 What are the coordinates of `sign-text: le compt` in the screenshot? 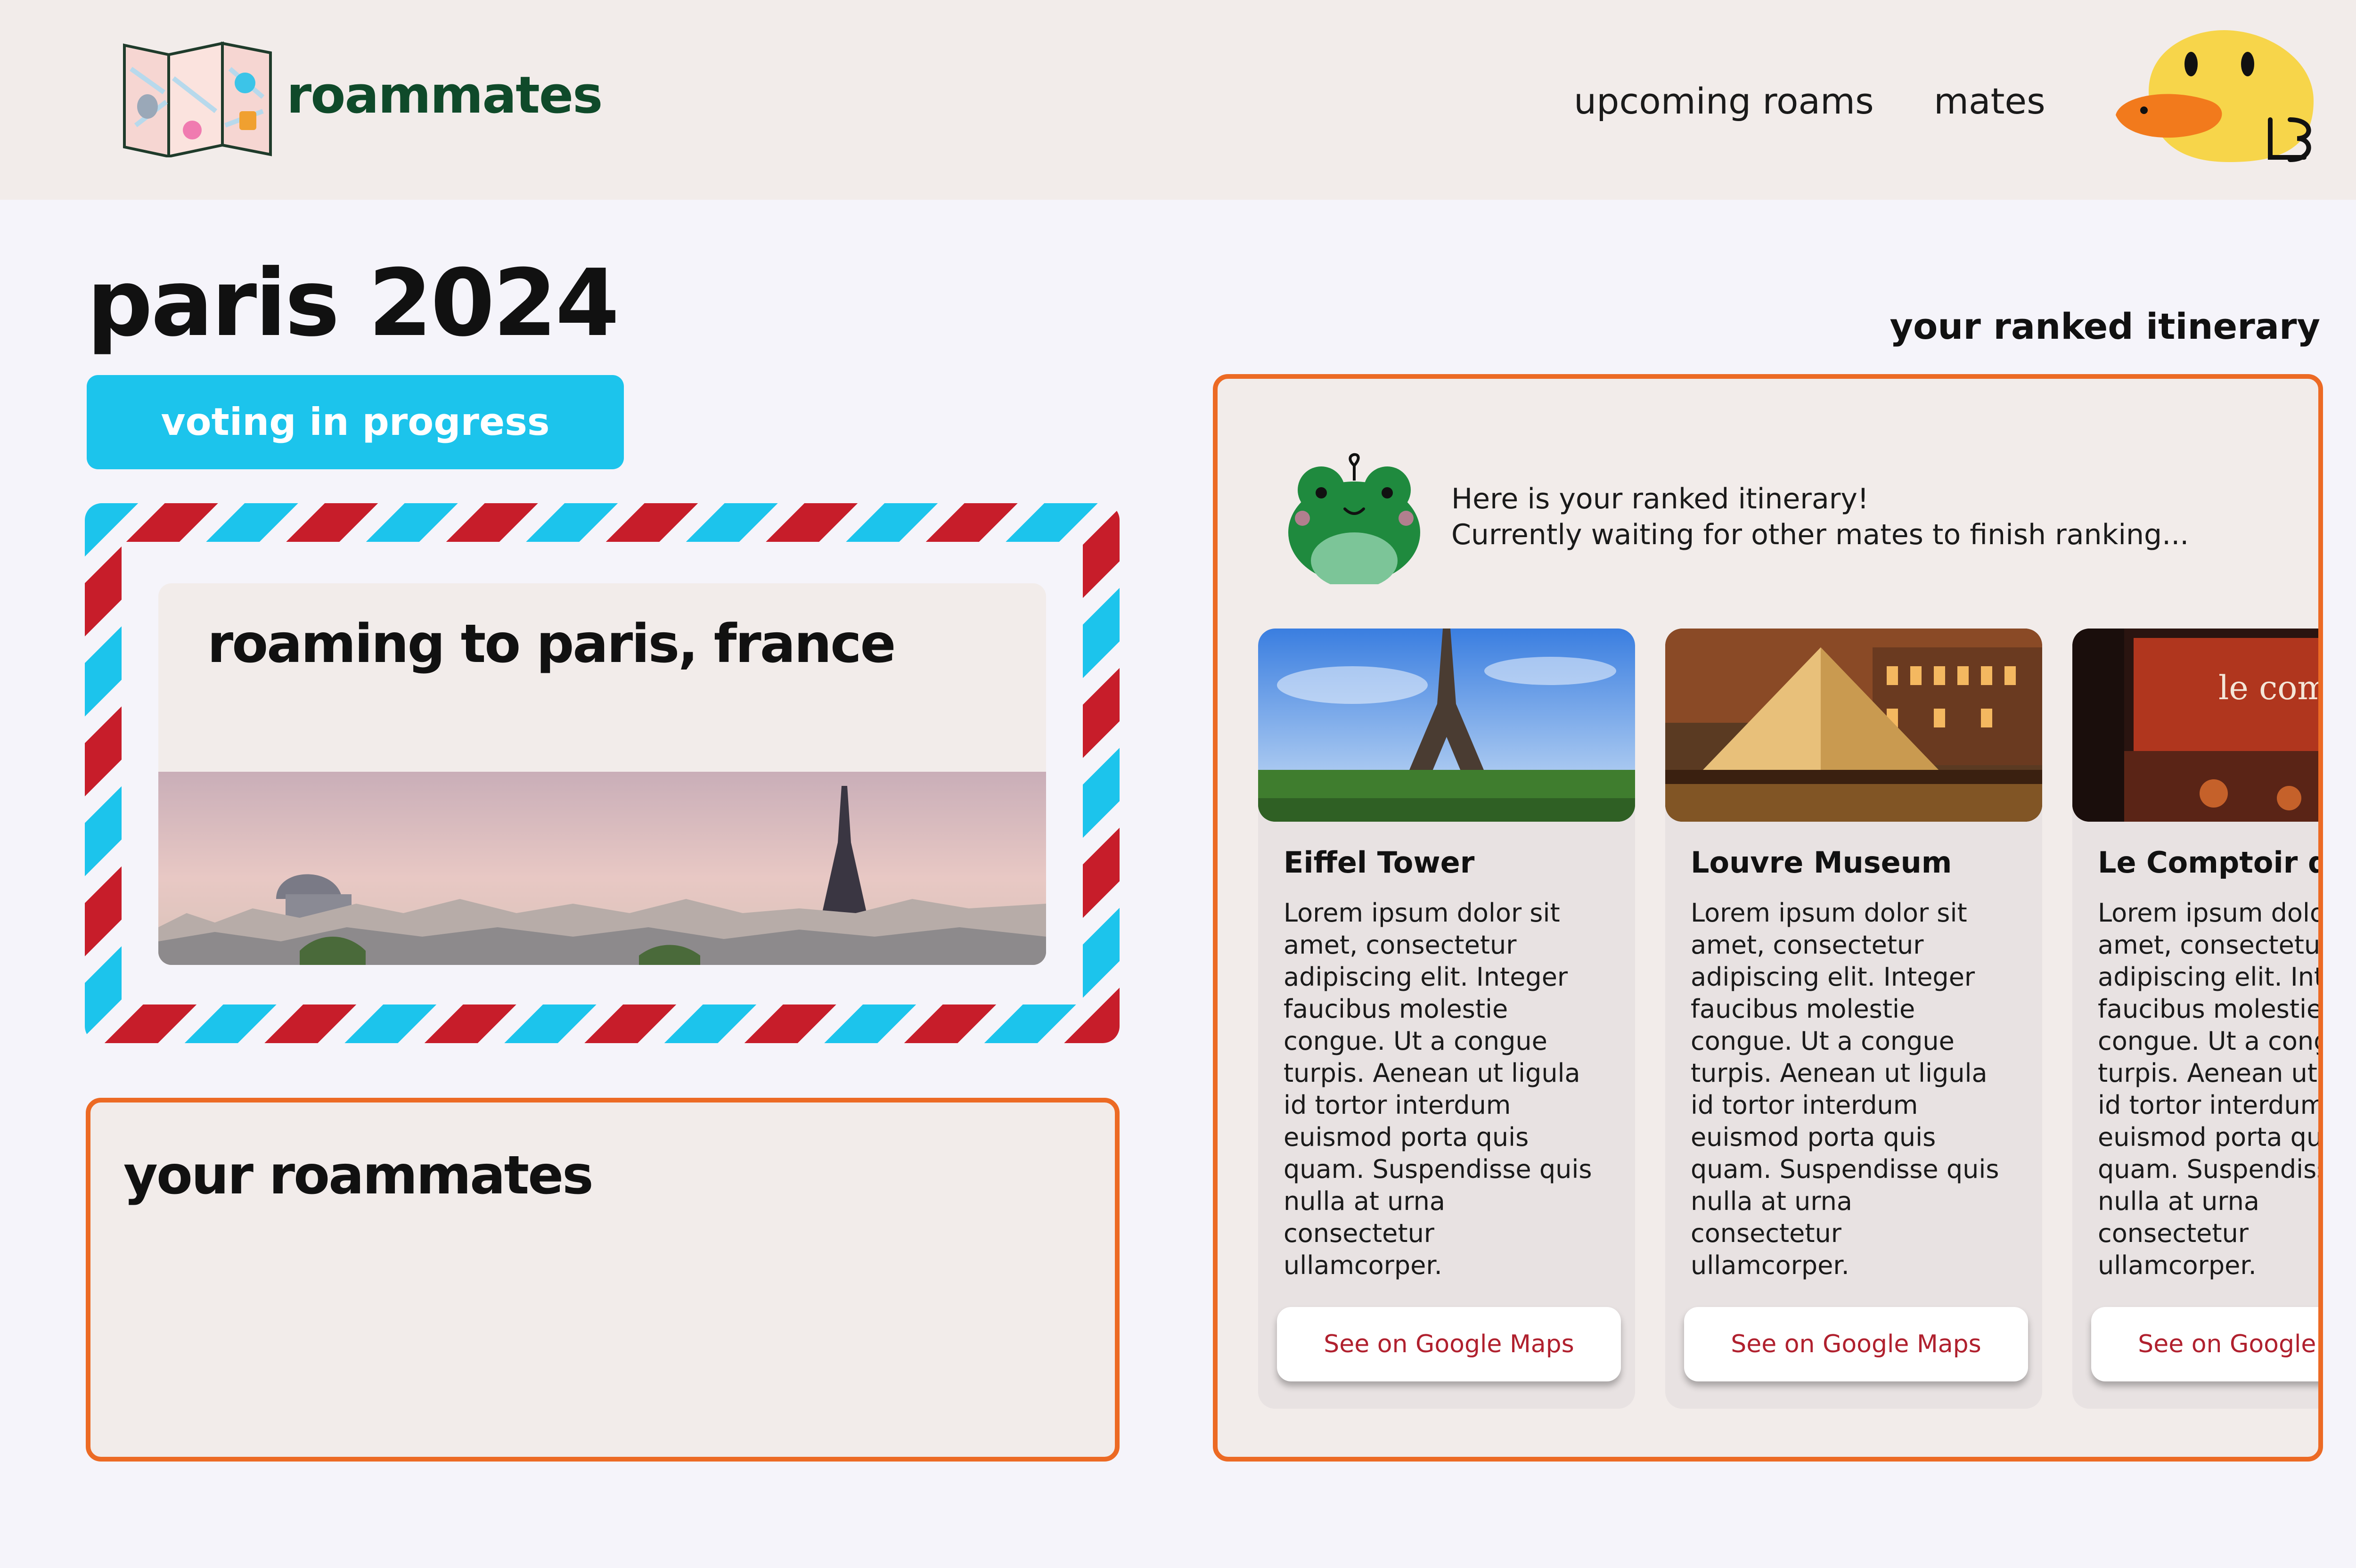 It's located at (2270, 688).